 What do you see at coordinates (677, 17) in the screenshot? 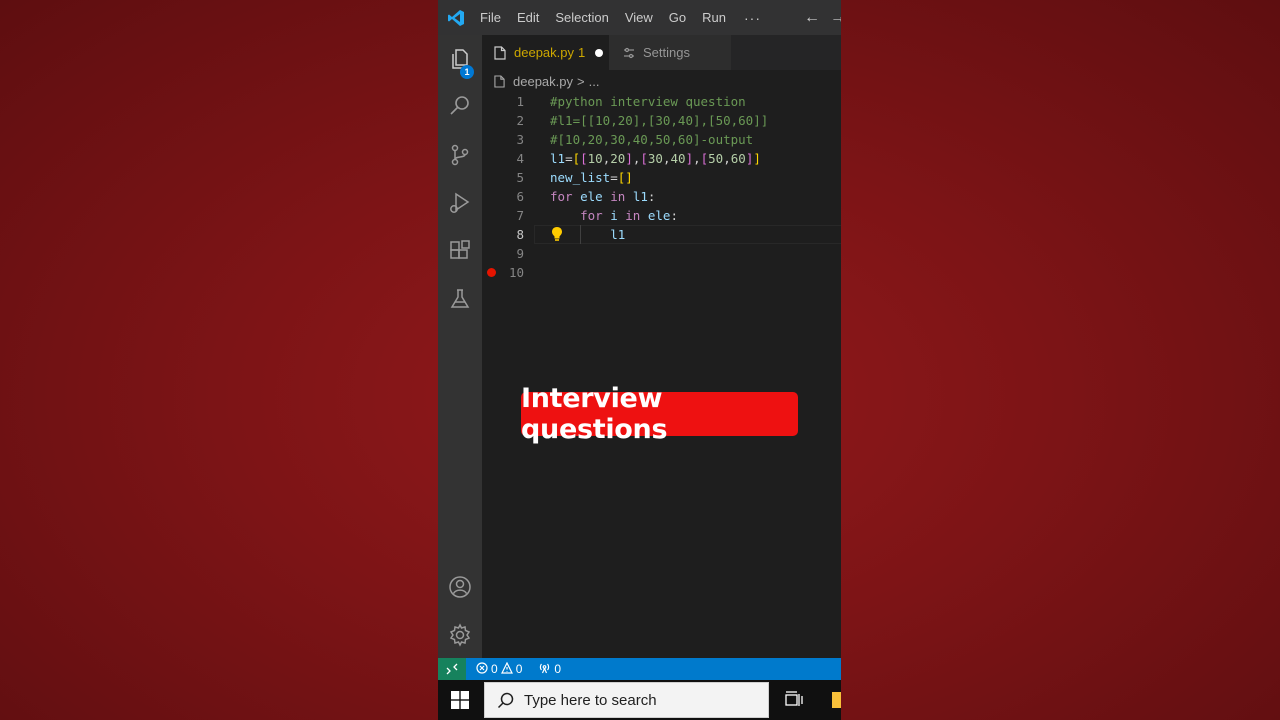
I see `menu-go: Go` at bounding box center [677, 17].